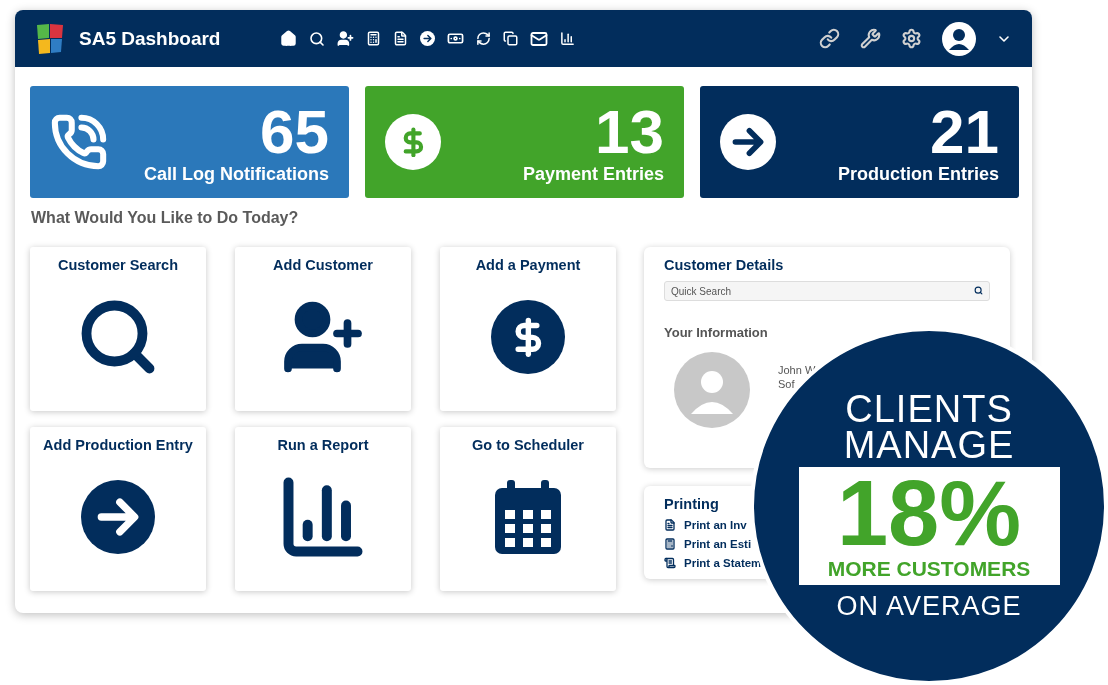 Image resolution: width=1108 pixels, height=685 pixels. What do you see at coordinates (118, 265) in the screenshot?
I see `tile-title: Customer Search` at bounding box center [118, 265].